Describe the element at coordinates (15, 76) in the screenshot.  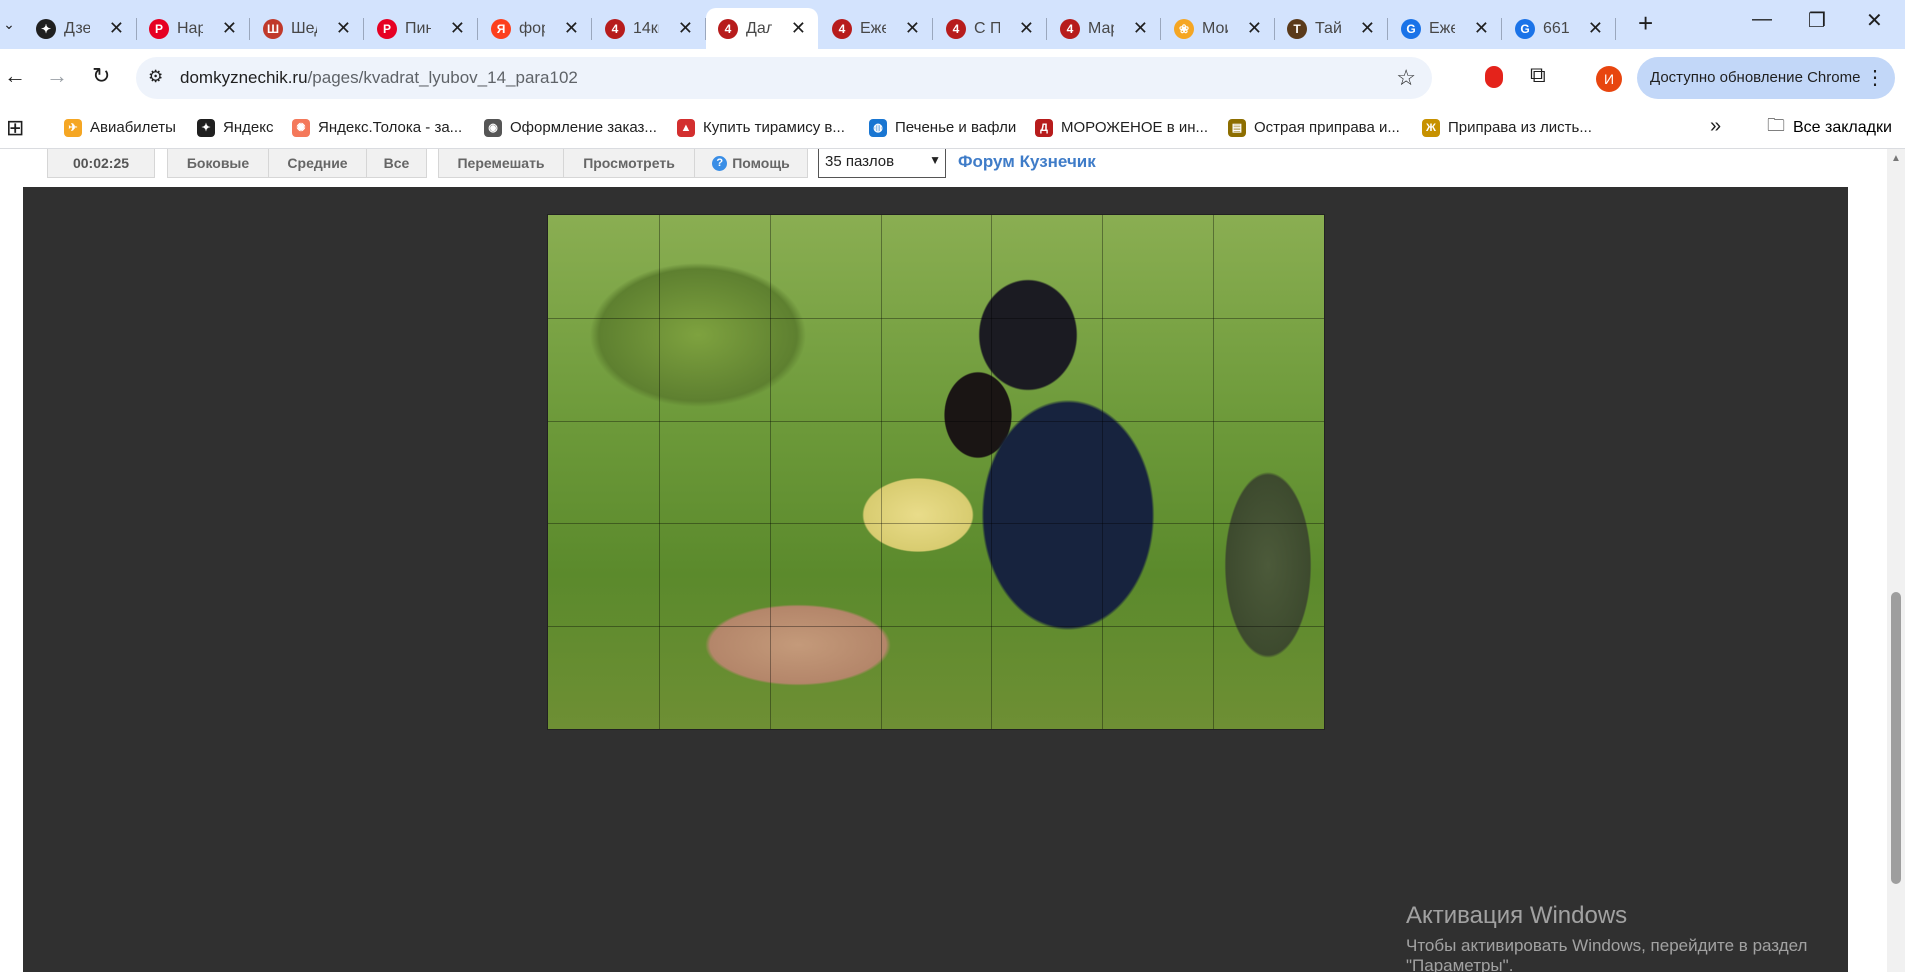
I see `back-icon: ←` at that location.